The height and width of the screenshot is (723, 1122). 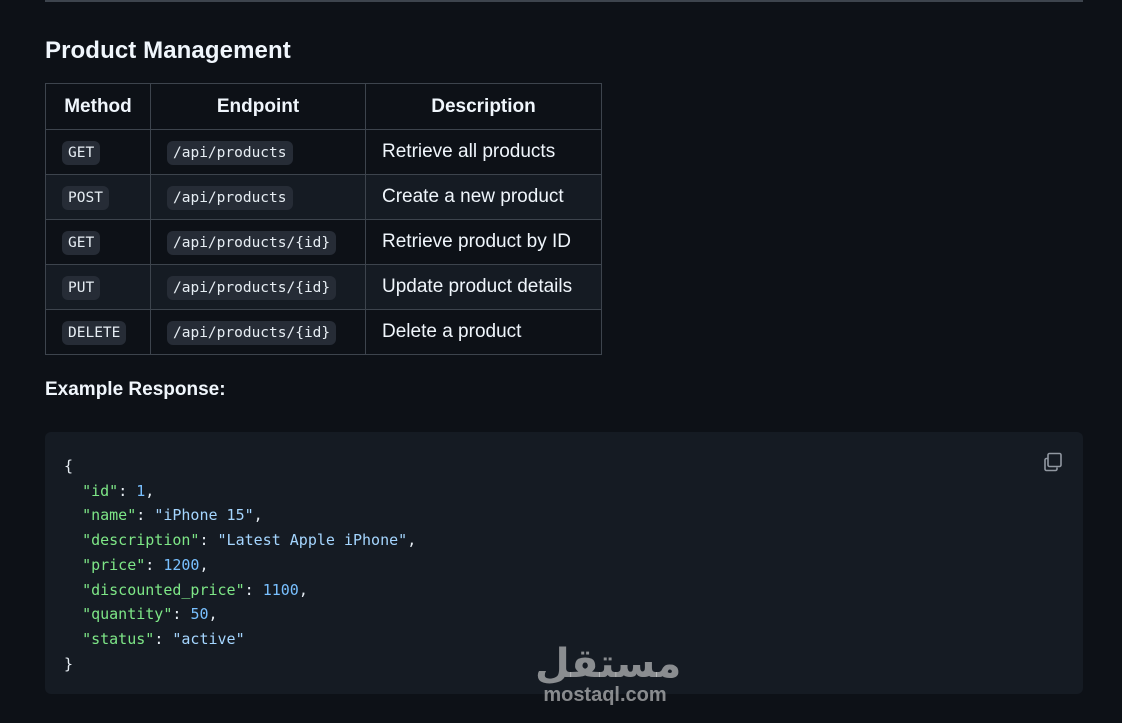 I want to click on table-header-row: Method Endpoint Description, so click(x=323, y=106).